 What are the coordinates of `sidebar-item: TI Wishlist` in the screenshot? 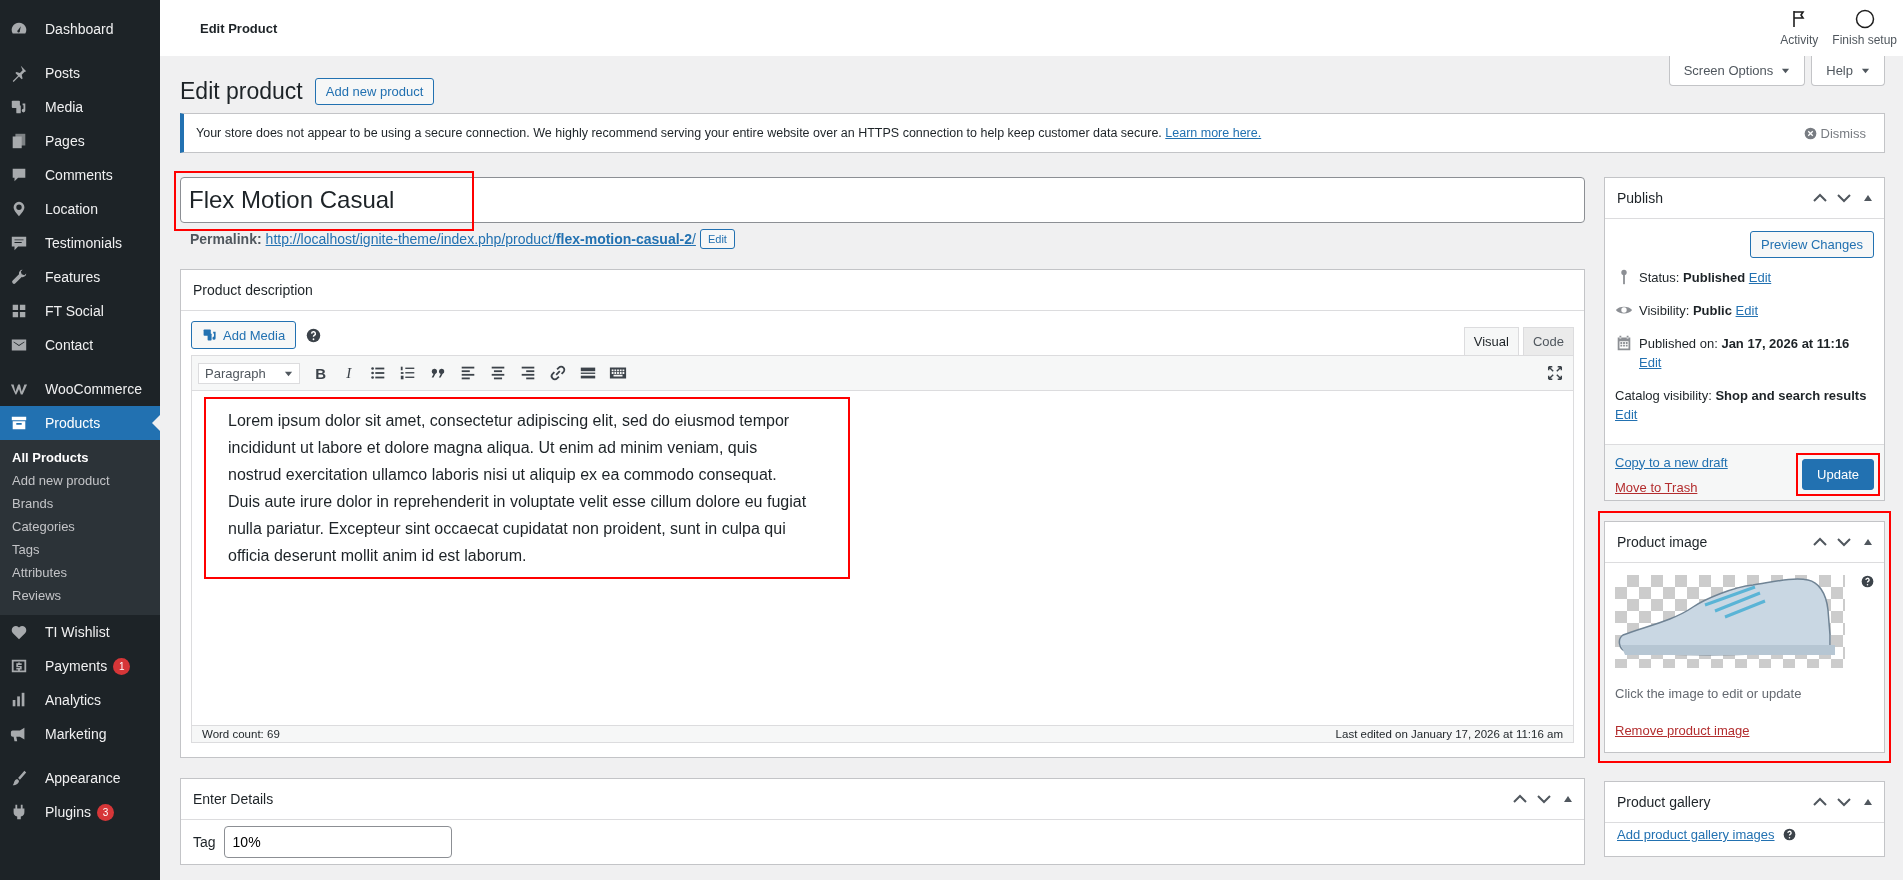 It's located at (80, 632).